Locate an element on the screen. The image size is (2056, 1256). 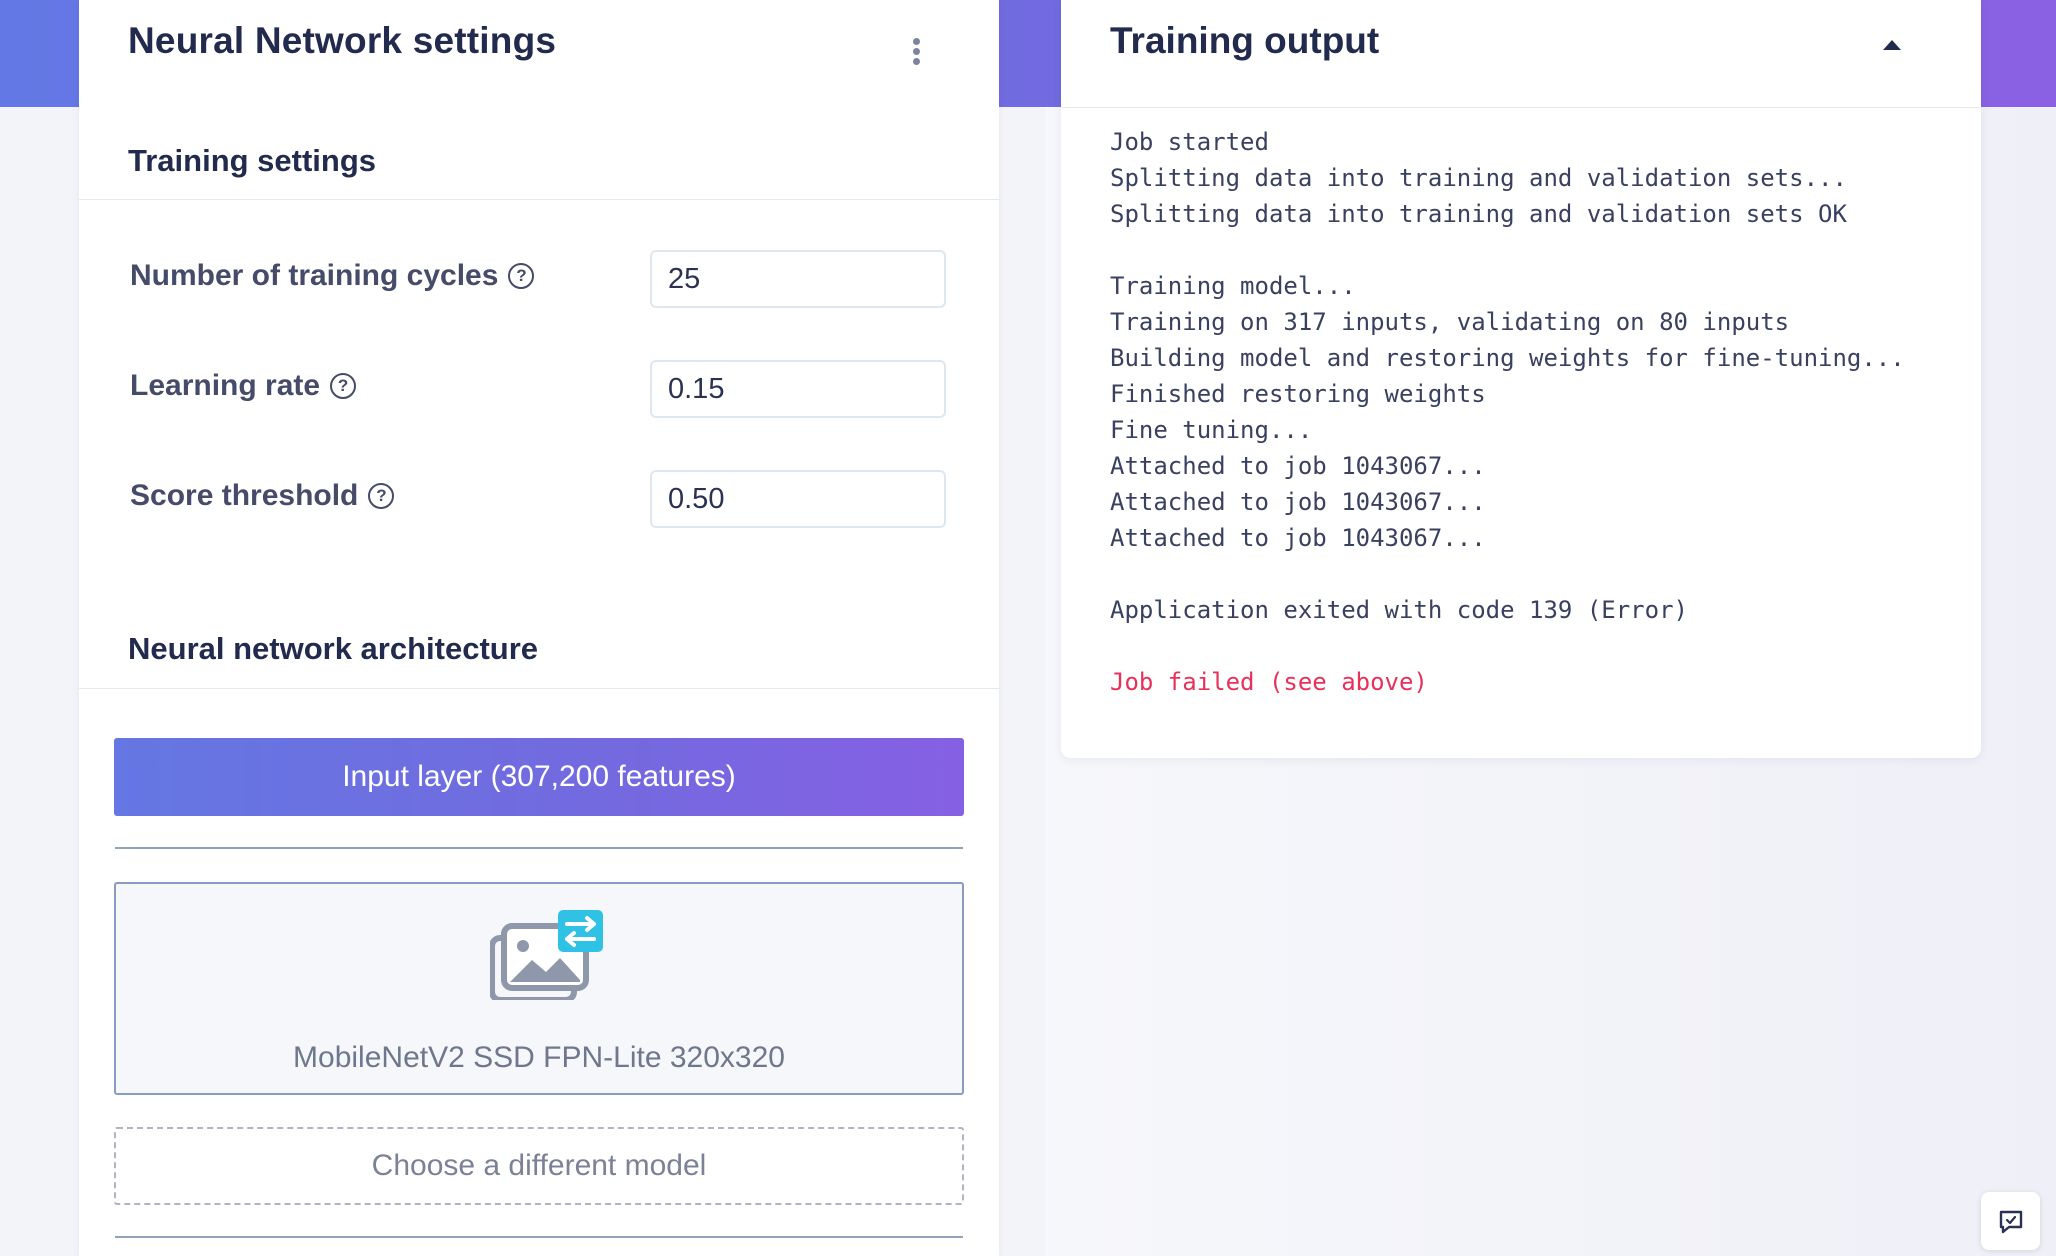
architecture-heading: Neural network architecture is located at coordinates (333, 648).